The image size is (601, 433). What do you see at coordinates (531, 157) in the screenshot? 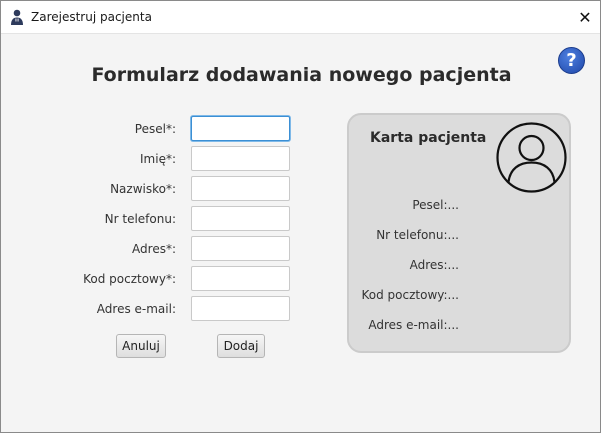
I see `user-avatar-icon` at bounding box center [531, 157].